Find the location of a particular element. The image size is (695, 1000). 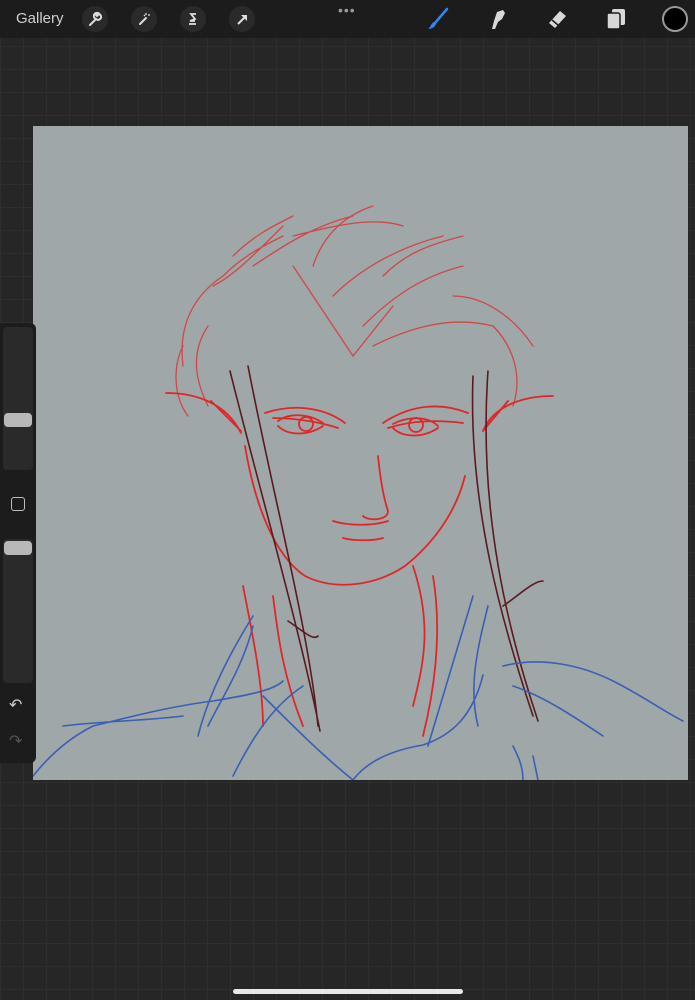

left-sidebar: ↶ ↷ is located at coordinates (18, 543).